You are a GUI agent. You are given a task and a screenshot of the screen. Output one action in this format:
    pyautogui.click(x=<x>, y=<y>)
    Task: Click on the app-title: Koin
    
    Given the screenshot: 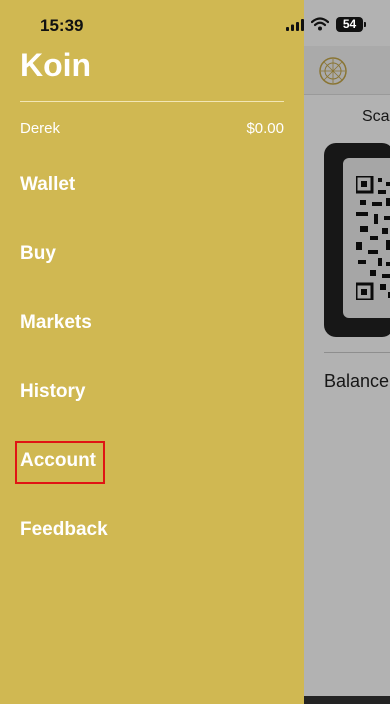 What is the action you would take?
    pyautogui.click(x=56, y=65)
    